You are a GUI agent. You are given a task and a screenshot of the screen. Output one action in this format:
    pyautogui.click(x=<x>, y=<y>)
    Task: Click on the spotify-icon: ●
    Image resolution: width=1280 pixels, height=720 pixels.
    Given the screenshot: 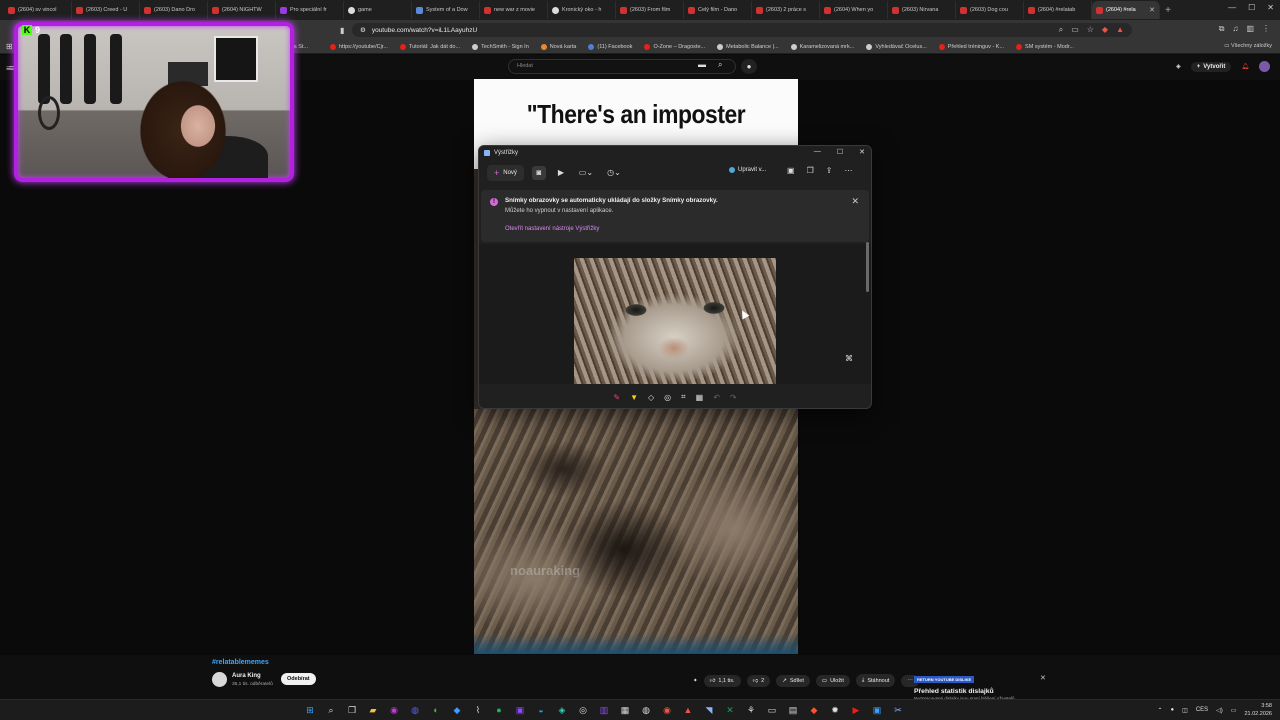 What is the action you would take?
    pyautogui.click(x=499, y=710)
    